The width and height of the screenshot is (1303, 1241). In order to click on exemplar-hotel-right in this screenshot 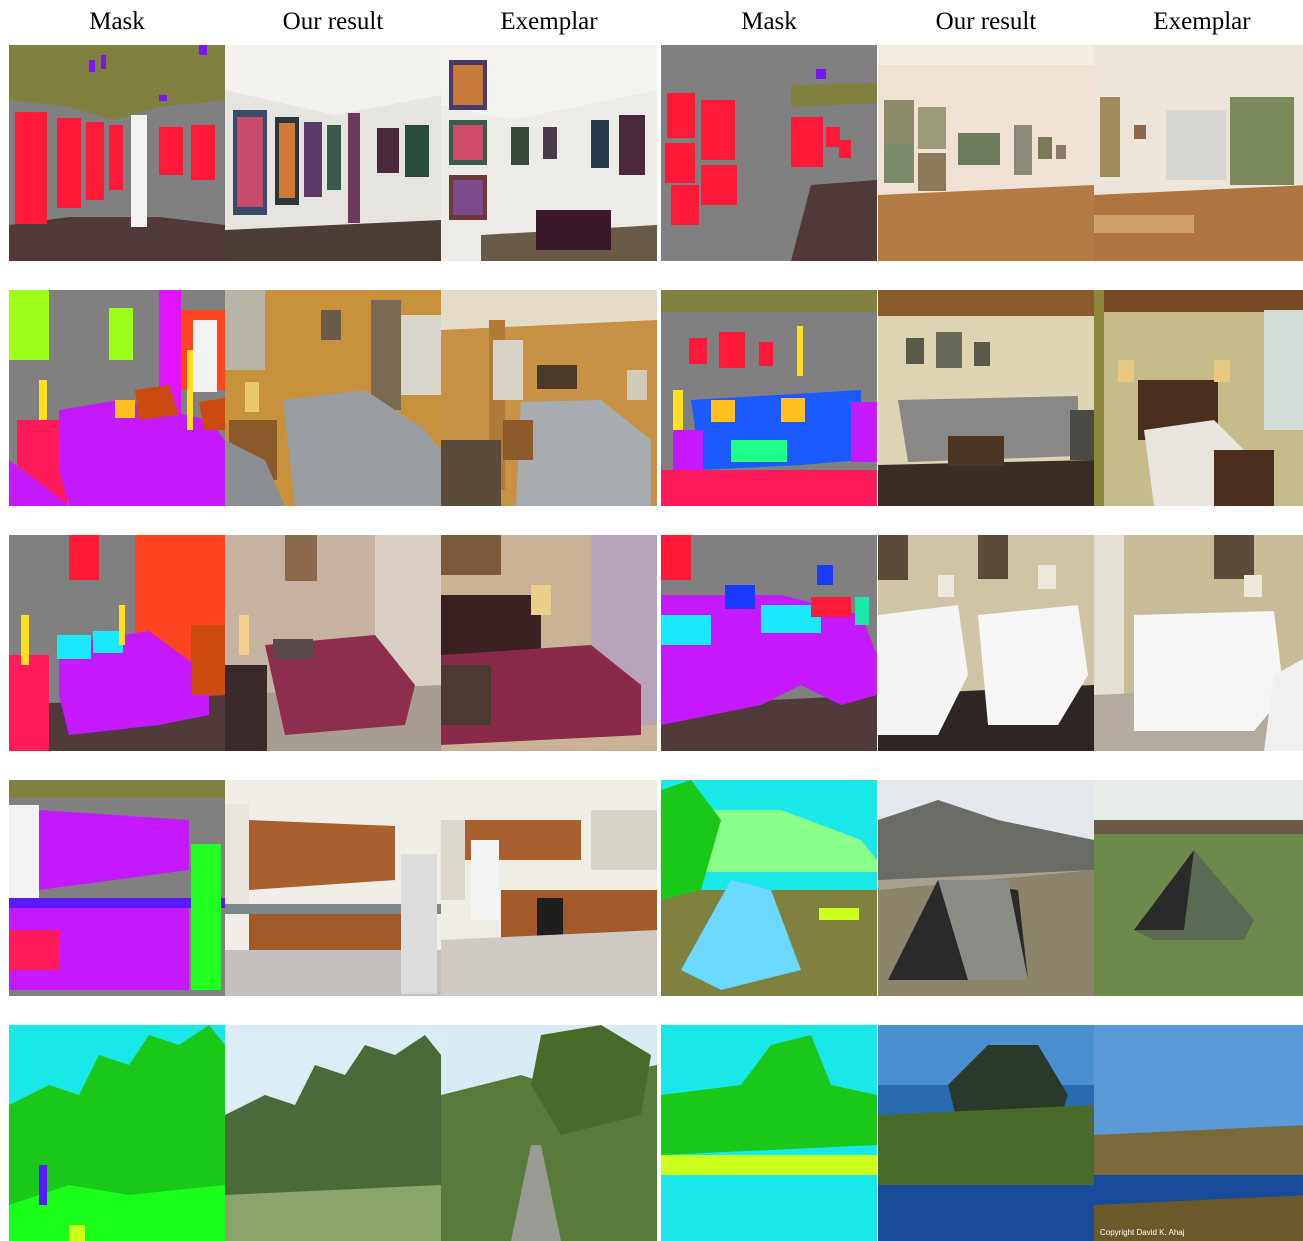, I will do `click(1198, 643)`.